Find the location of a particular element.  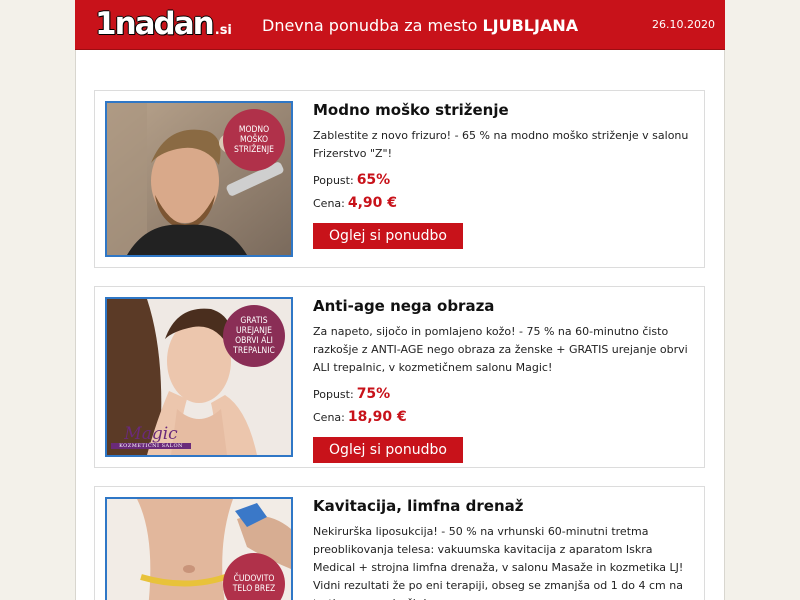

brand-logo: 1nadan .si is located at coordinates (163, 24).